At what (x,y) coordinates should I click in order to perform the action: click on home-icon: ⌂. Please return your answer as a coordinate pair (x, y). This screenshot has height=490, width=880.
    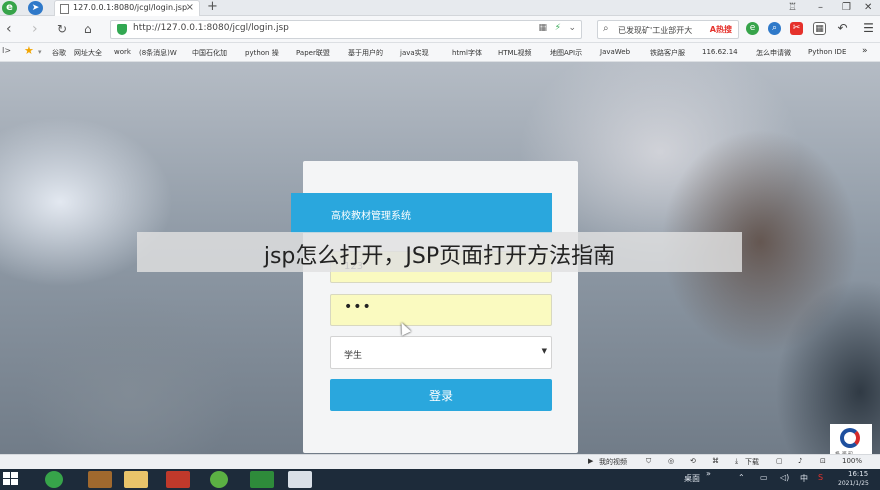
    Looking at the image, I should click on (88, 29).